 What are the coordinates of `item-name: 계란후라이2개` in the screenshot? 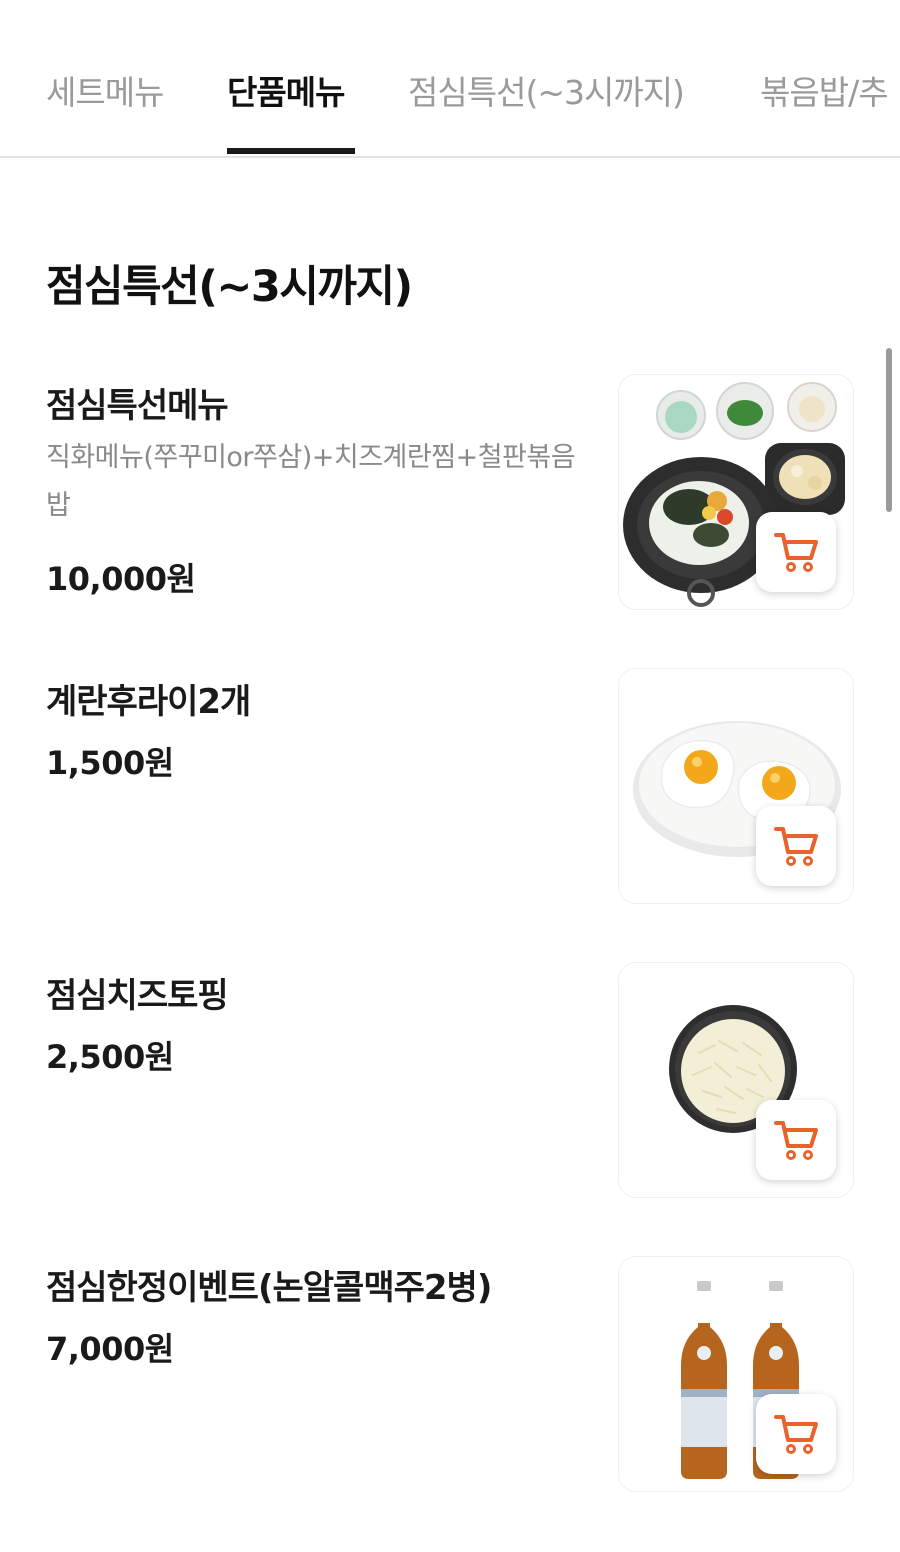 It's located at (148, 702).